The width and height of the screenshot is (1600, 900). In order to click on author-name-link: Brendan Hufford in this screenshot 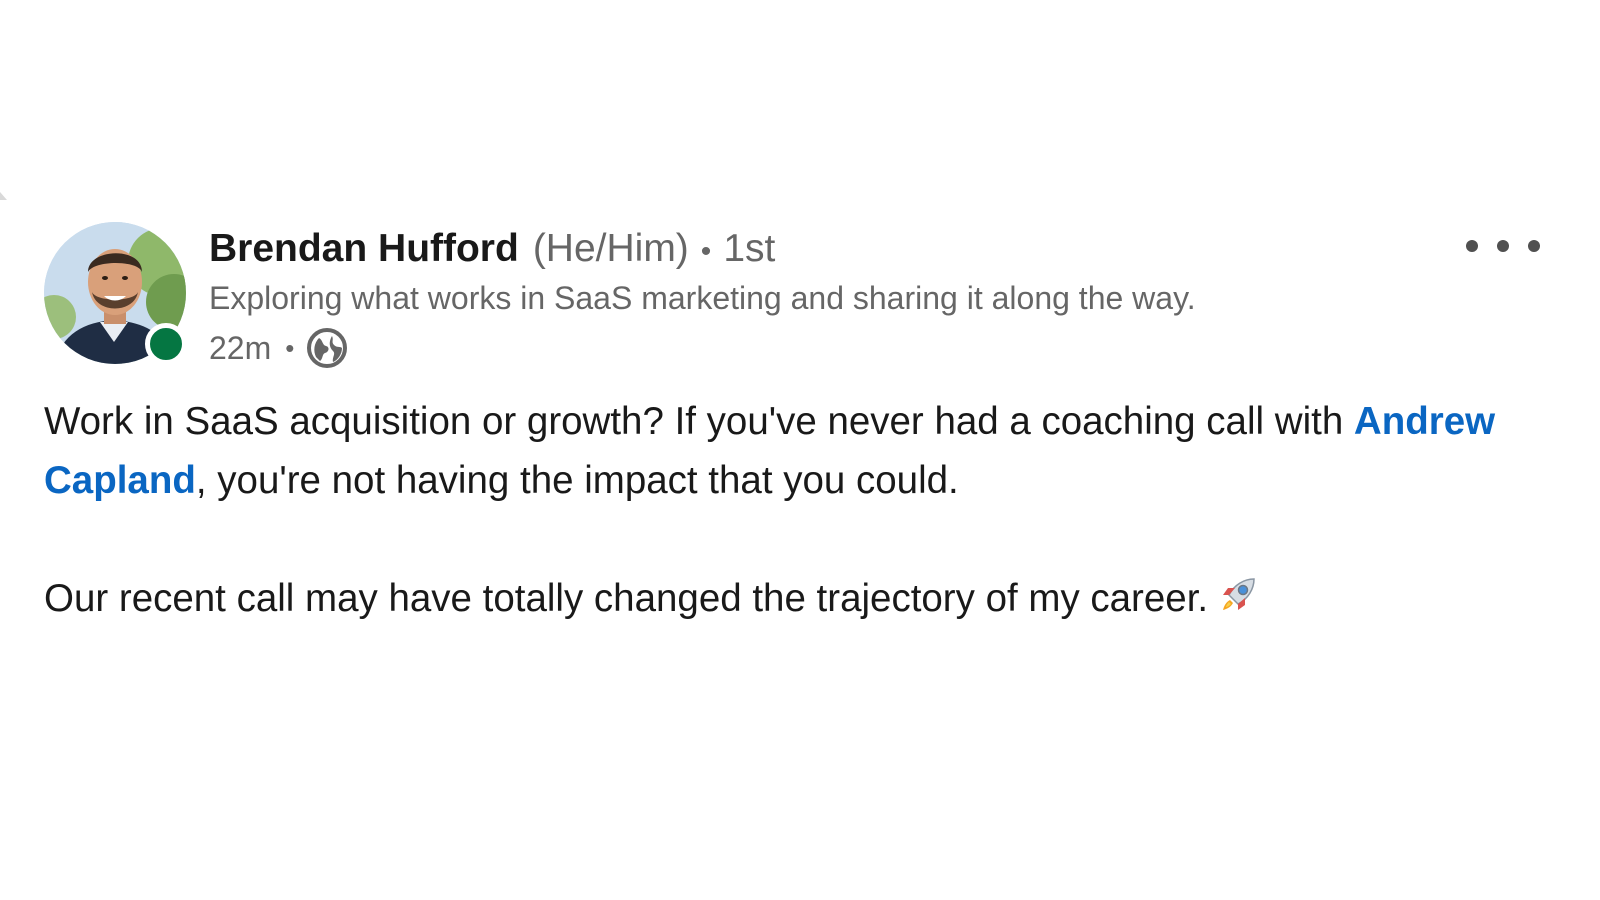, I will do `click(364, 249)`.